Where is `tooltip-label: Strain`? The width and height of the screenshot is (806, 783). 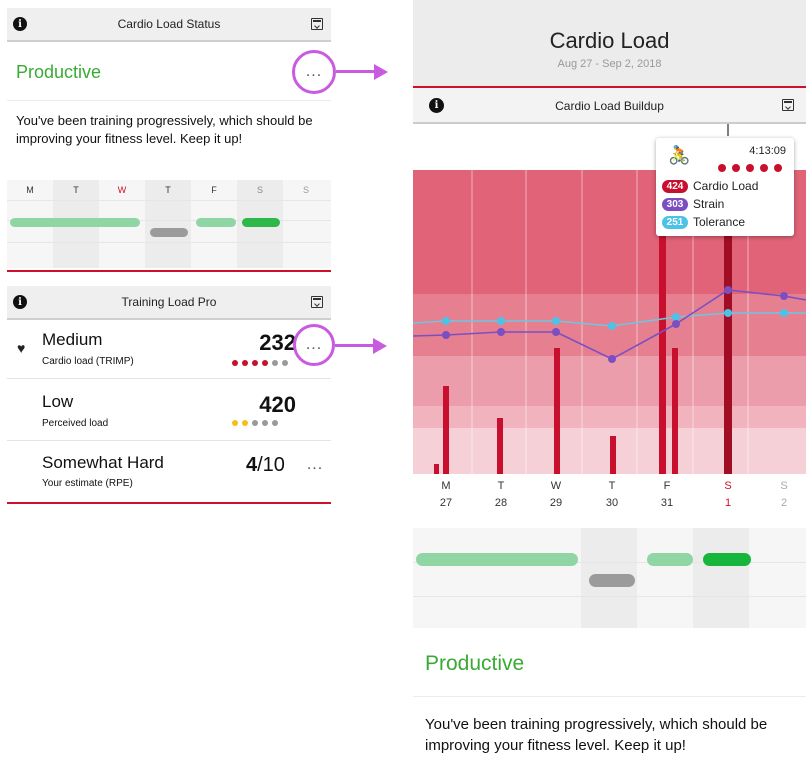 tooltip-label: Strain is located at coordinates (709, 204).